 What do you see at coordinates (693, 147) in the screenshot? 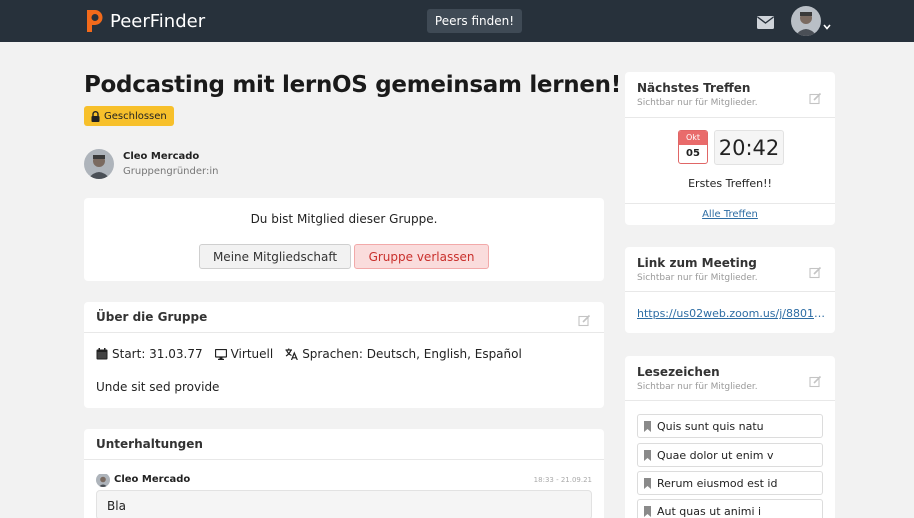
I see `meeting-date-badge: Okt 05` at bounding box center [693, 147].